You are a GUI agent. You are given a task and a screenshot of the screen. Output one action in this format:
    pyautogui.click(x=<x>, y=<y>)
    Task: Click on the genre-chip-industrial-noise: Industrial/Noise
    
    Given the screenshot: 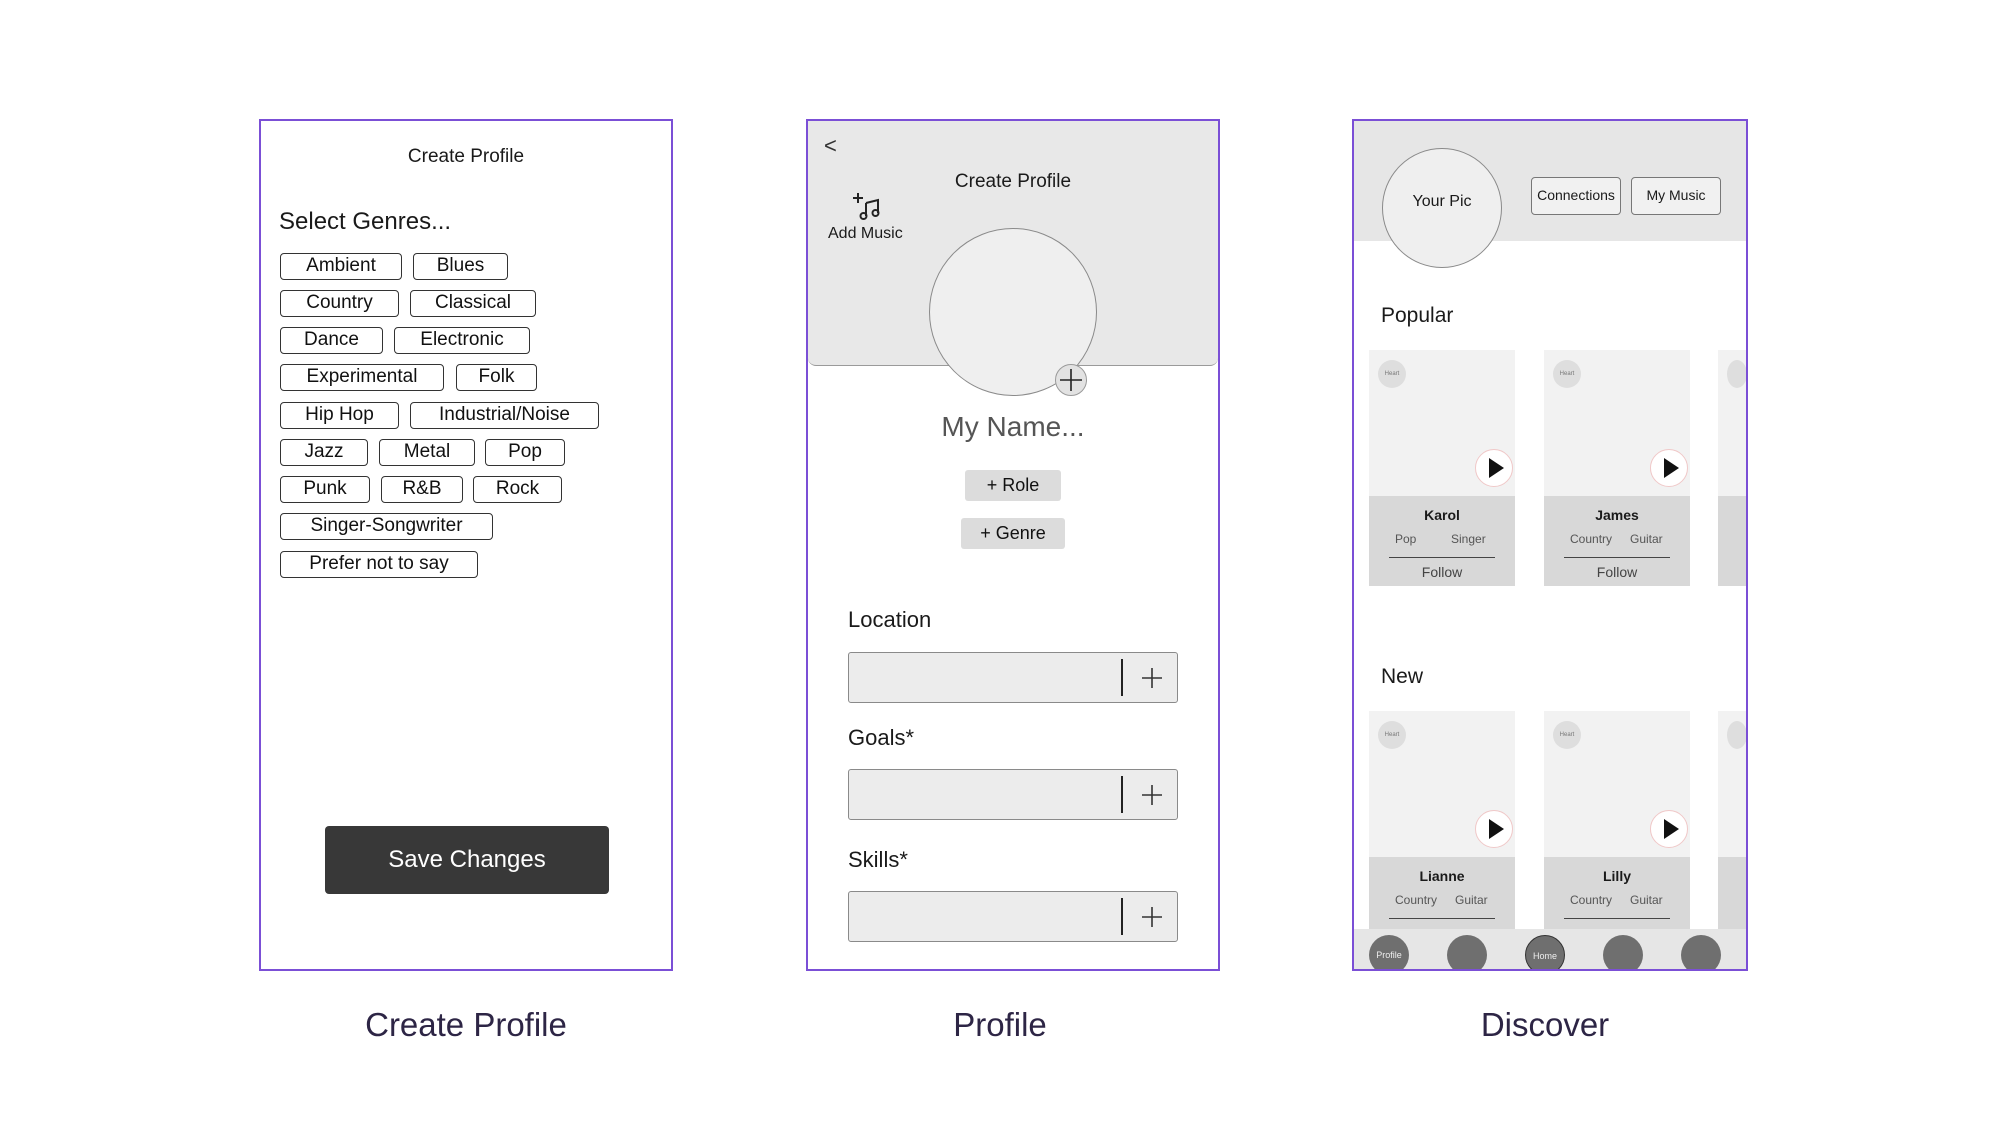 What is the action you would take?
    pyautogui.click(x=504, y=415)
    